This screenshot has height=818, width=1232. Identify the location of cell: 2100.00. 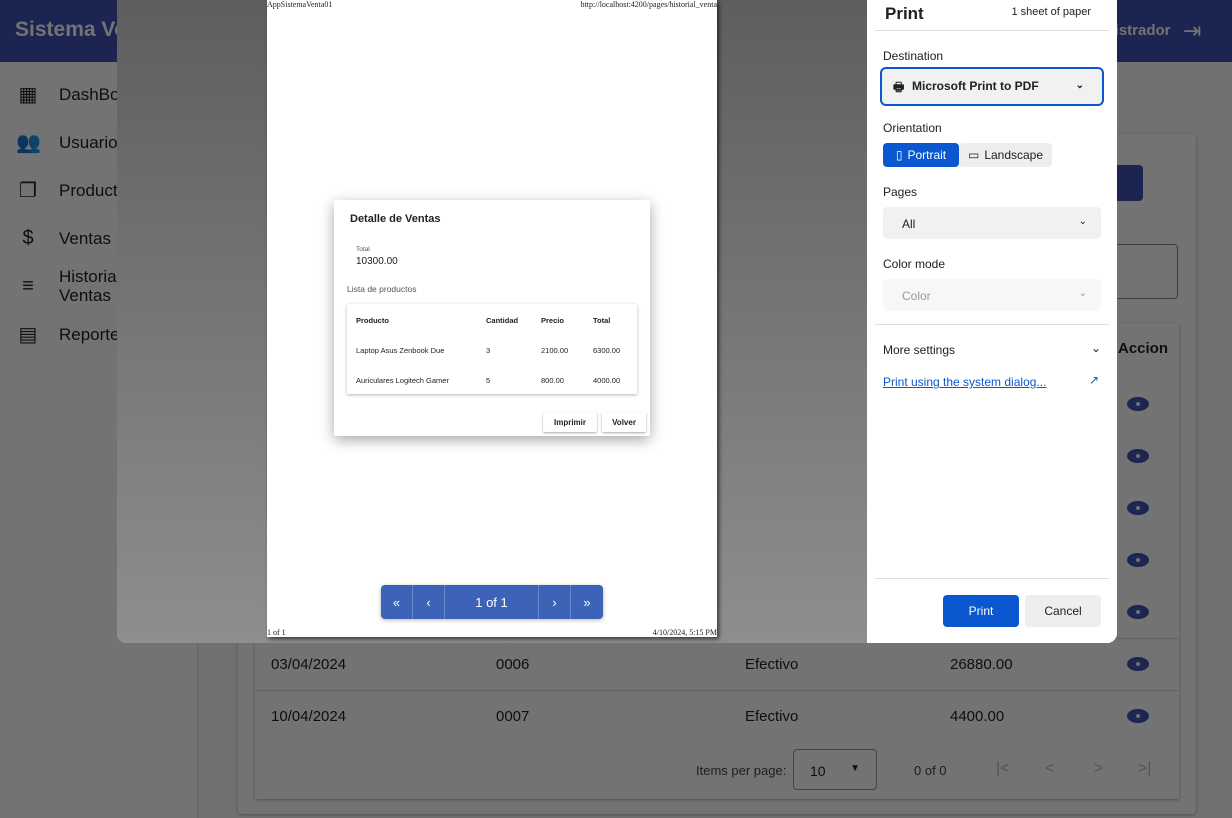
(555, 350).